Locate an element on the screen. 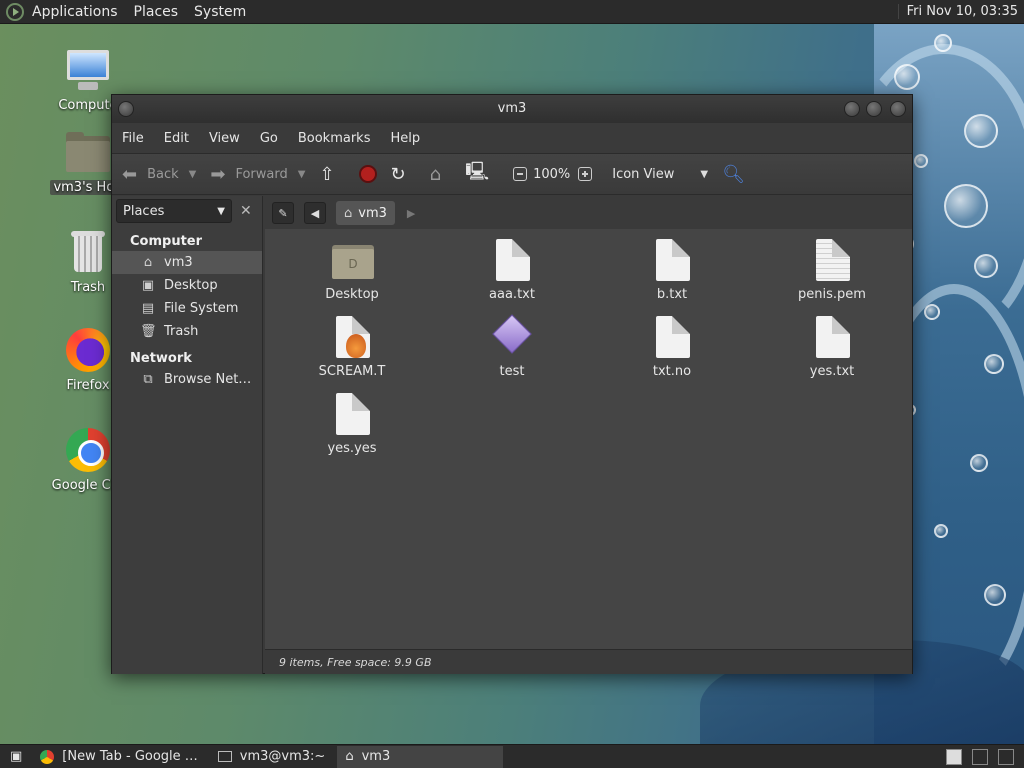  sidebar-item-label: File System is located at coordinates (201, 308).